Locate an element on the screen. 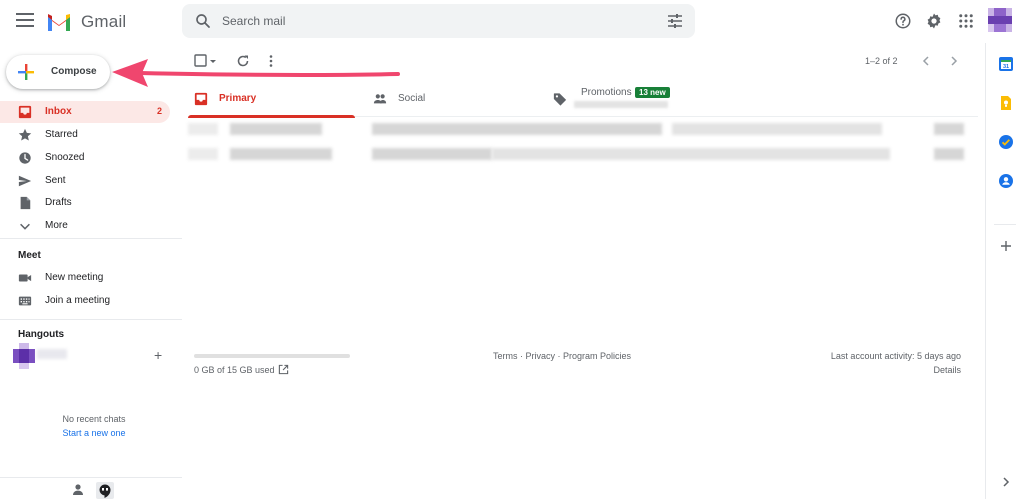  tab-social: Social is located at coordinates (452, 98).